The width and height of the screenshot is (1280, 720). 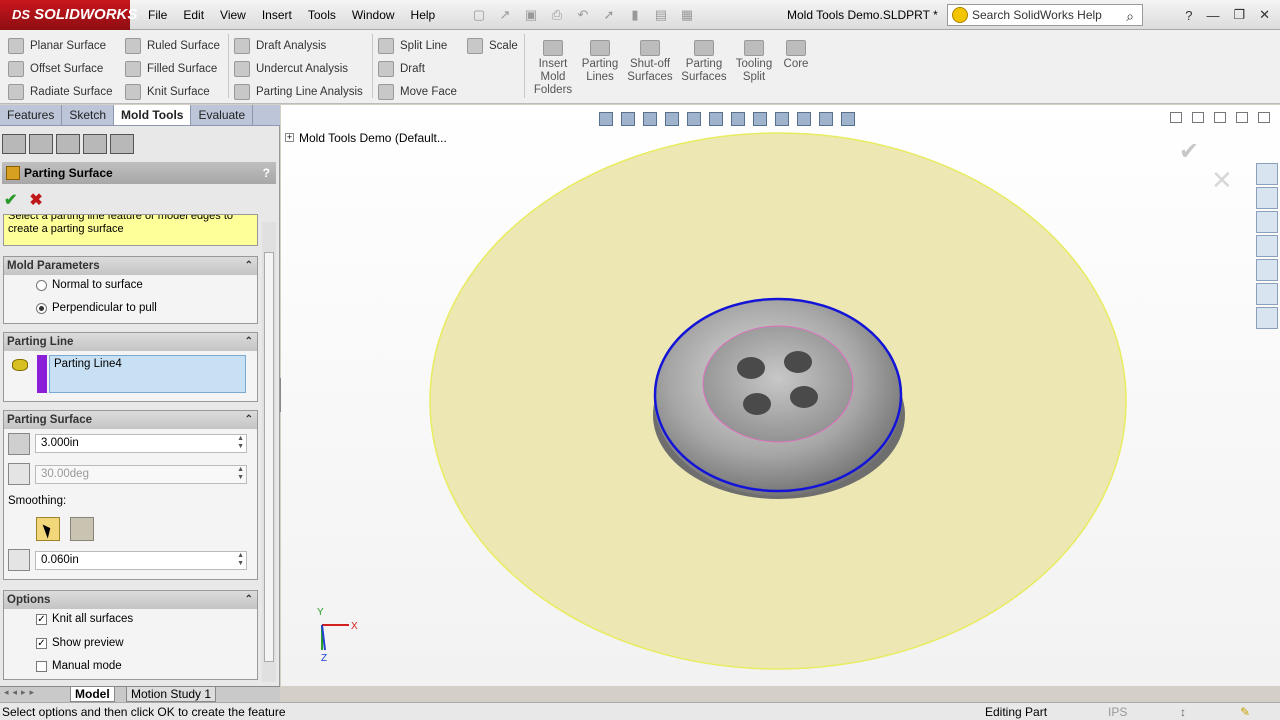 What do you see at coordinates (1176, 117) in the screenshot?
I see `viewport-tile-icon` at bounding box center [1176, 117].